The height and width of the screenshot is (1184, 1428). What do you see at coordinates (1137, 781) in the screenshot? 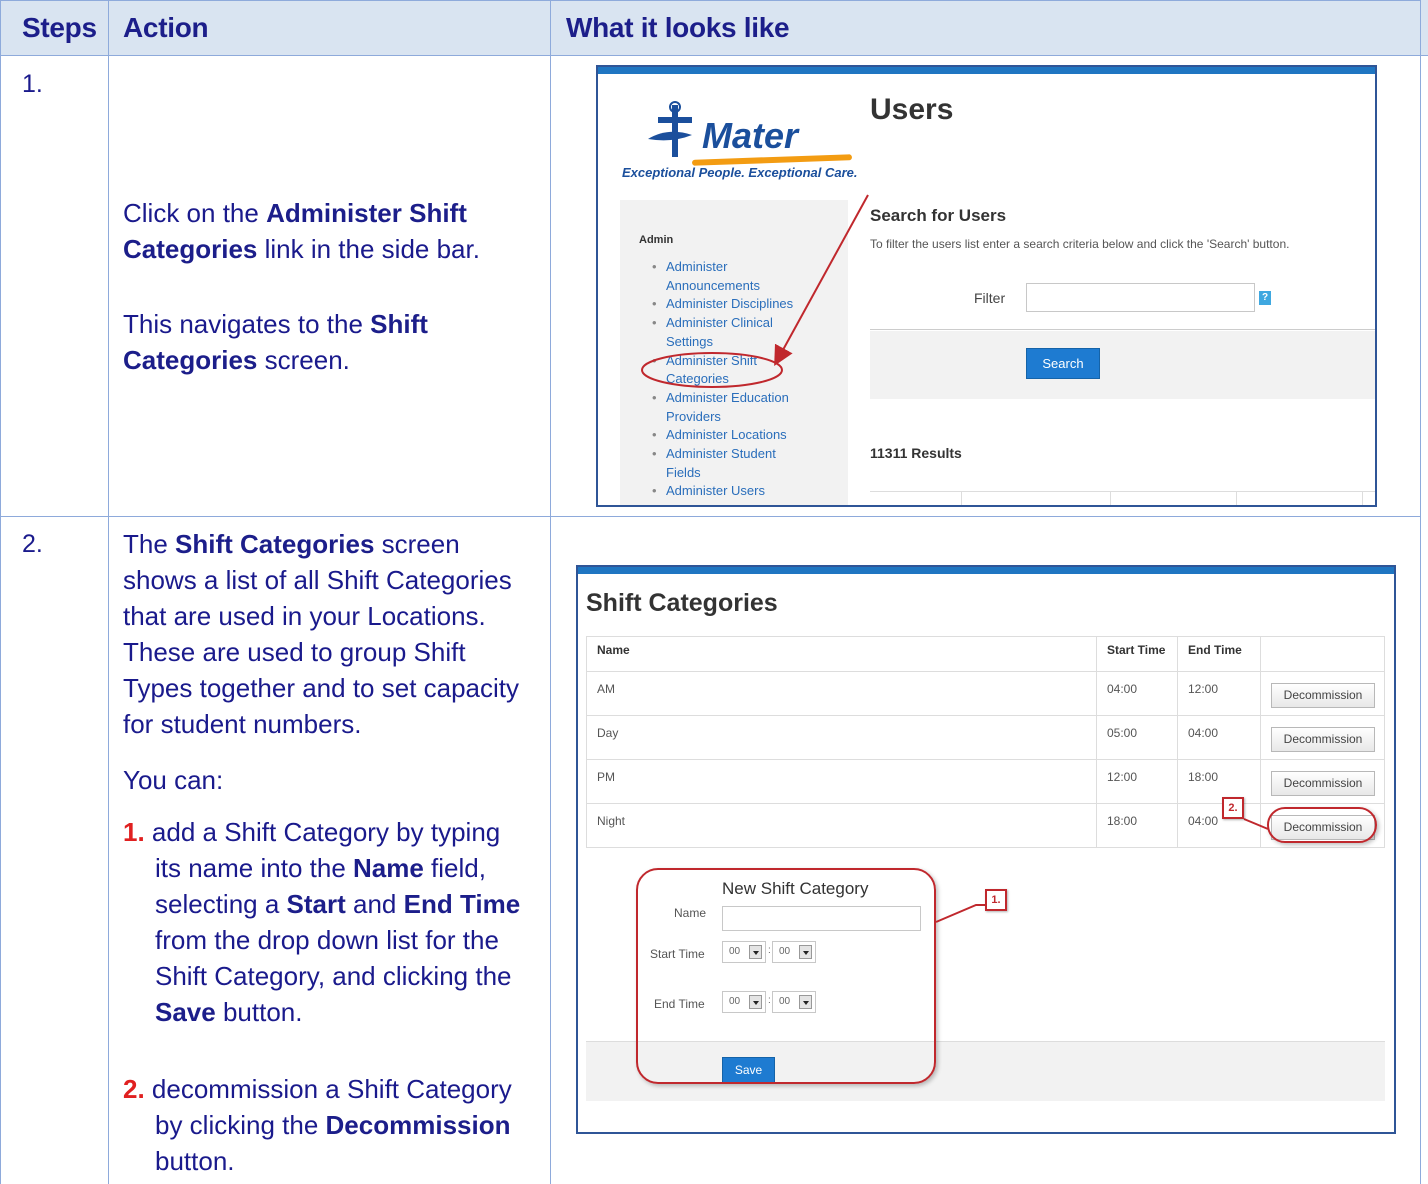
I see `cell-start-time: 12:00` at bounding box center [1137, 781].